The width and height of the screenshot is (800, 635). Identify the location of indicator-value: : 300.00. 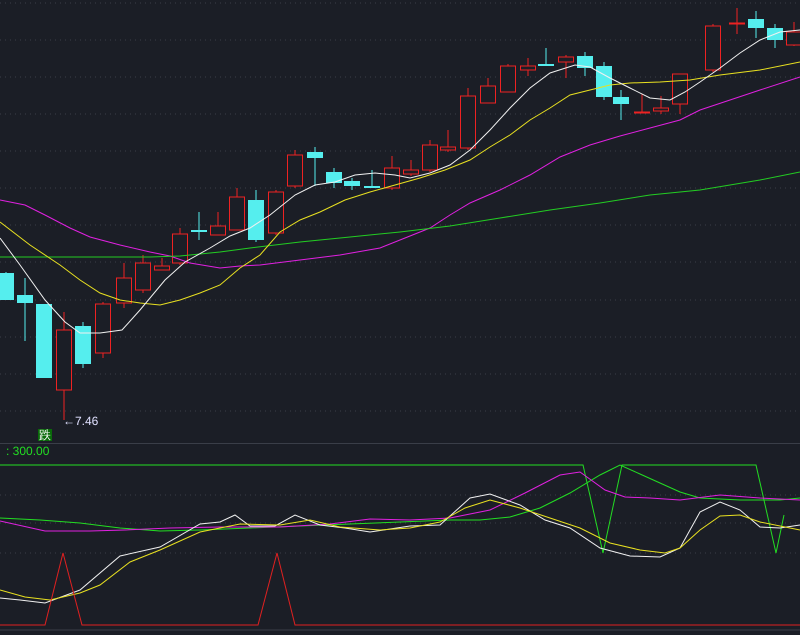
(28, 451).